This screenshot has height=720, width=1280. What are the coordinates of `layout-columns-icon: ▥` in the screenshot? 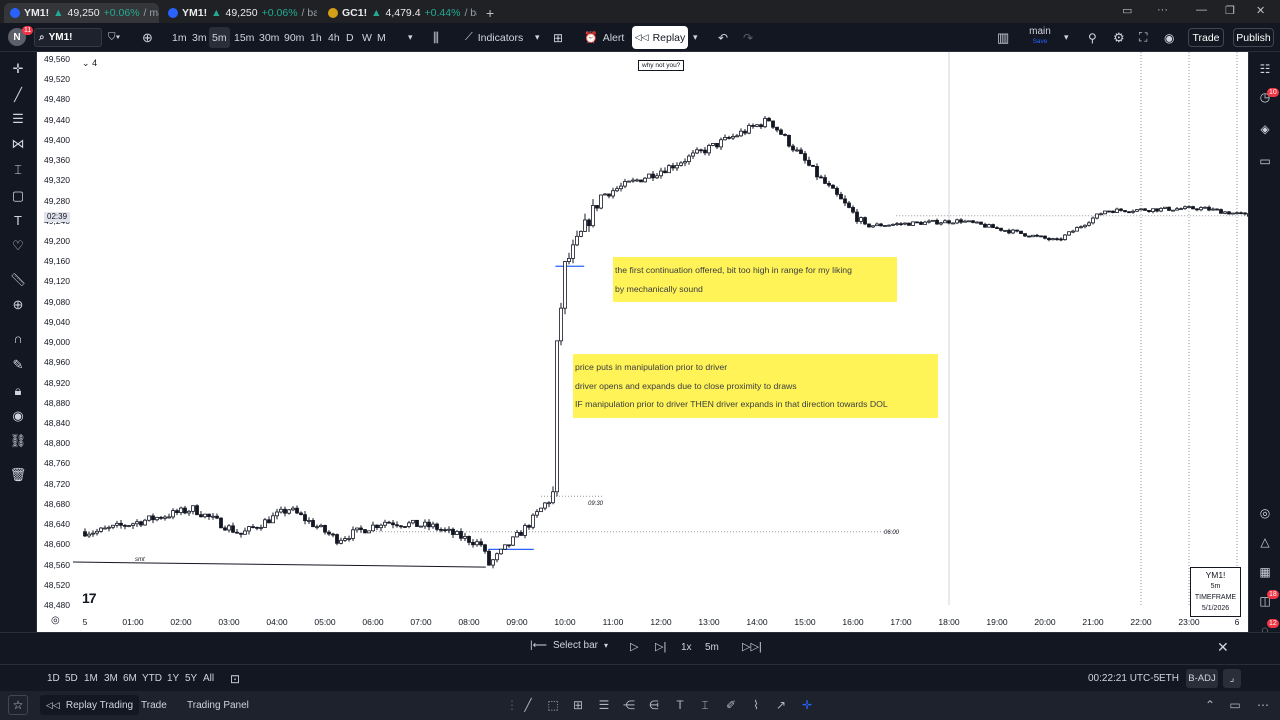 It's located at (1003, 37).